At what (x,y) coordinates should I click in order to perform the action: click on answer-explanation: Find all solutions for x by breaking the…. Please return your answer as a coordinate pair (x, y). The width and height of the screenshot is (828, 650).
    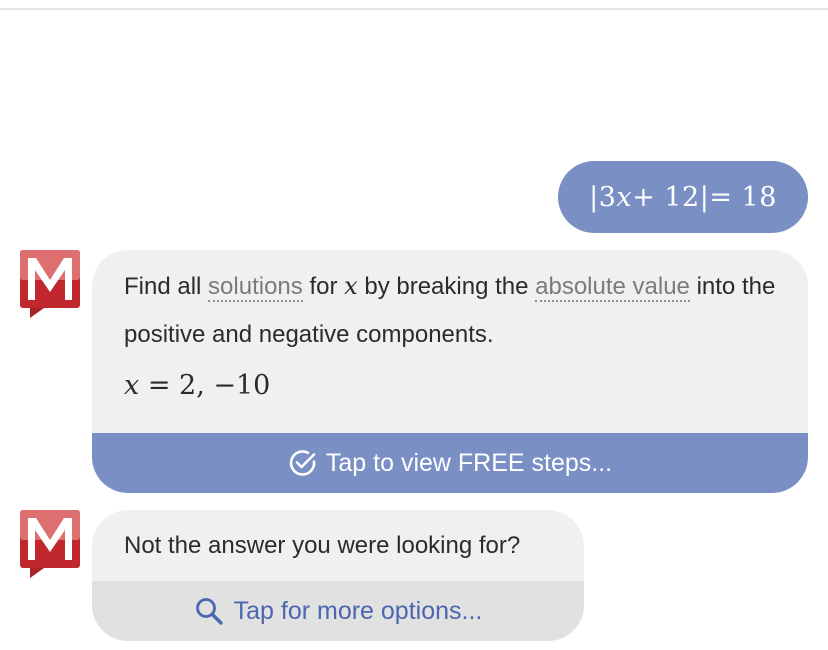
    Looking at the image, I should click on (454, 310).